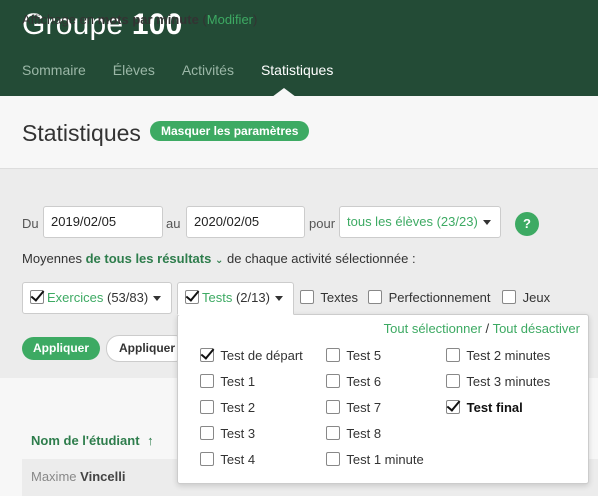 This screenshot has height=496, width=598. I want to click on exercices-checkbox, so click(37, 297).